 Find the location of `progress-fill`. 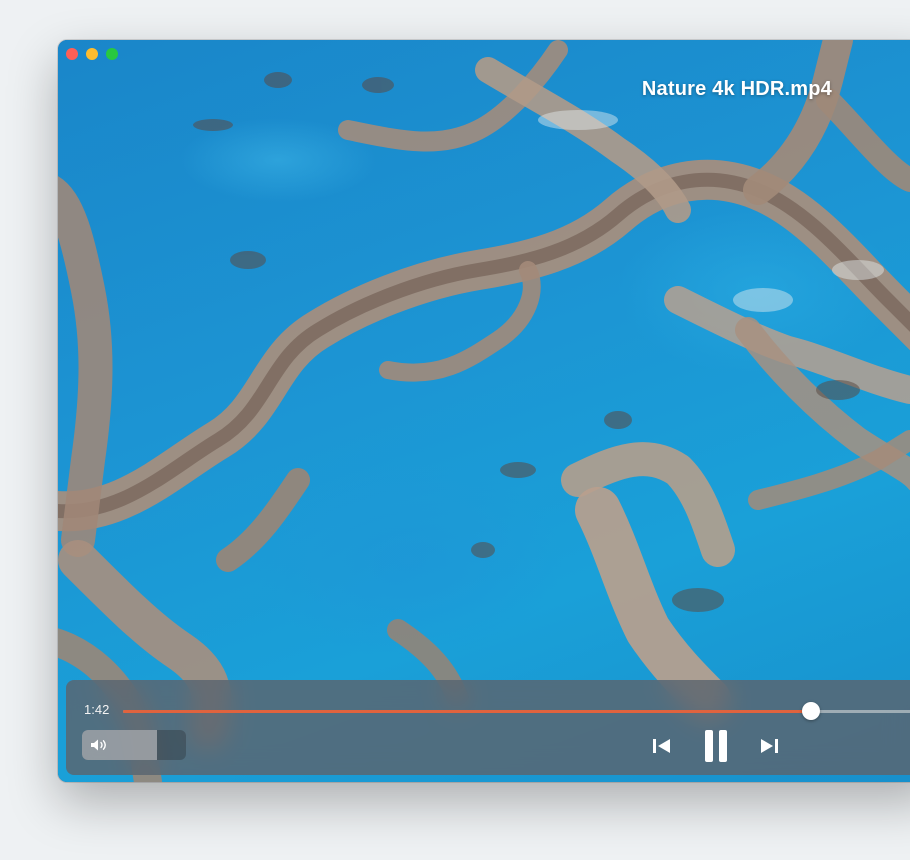

progress-fill is located at coordinates (467, 711).